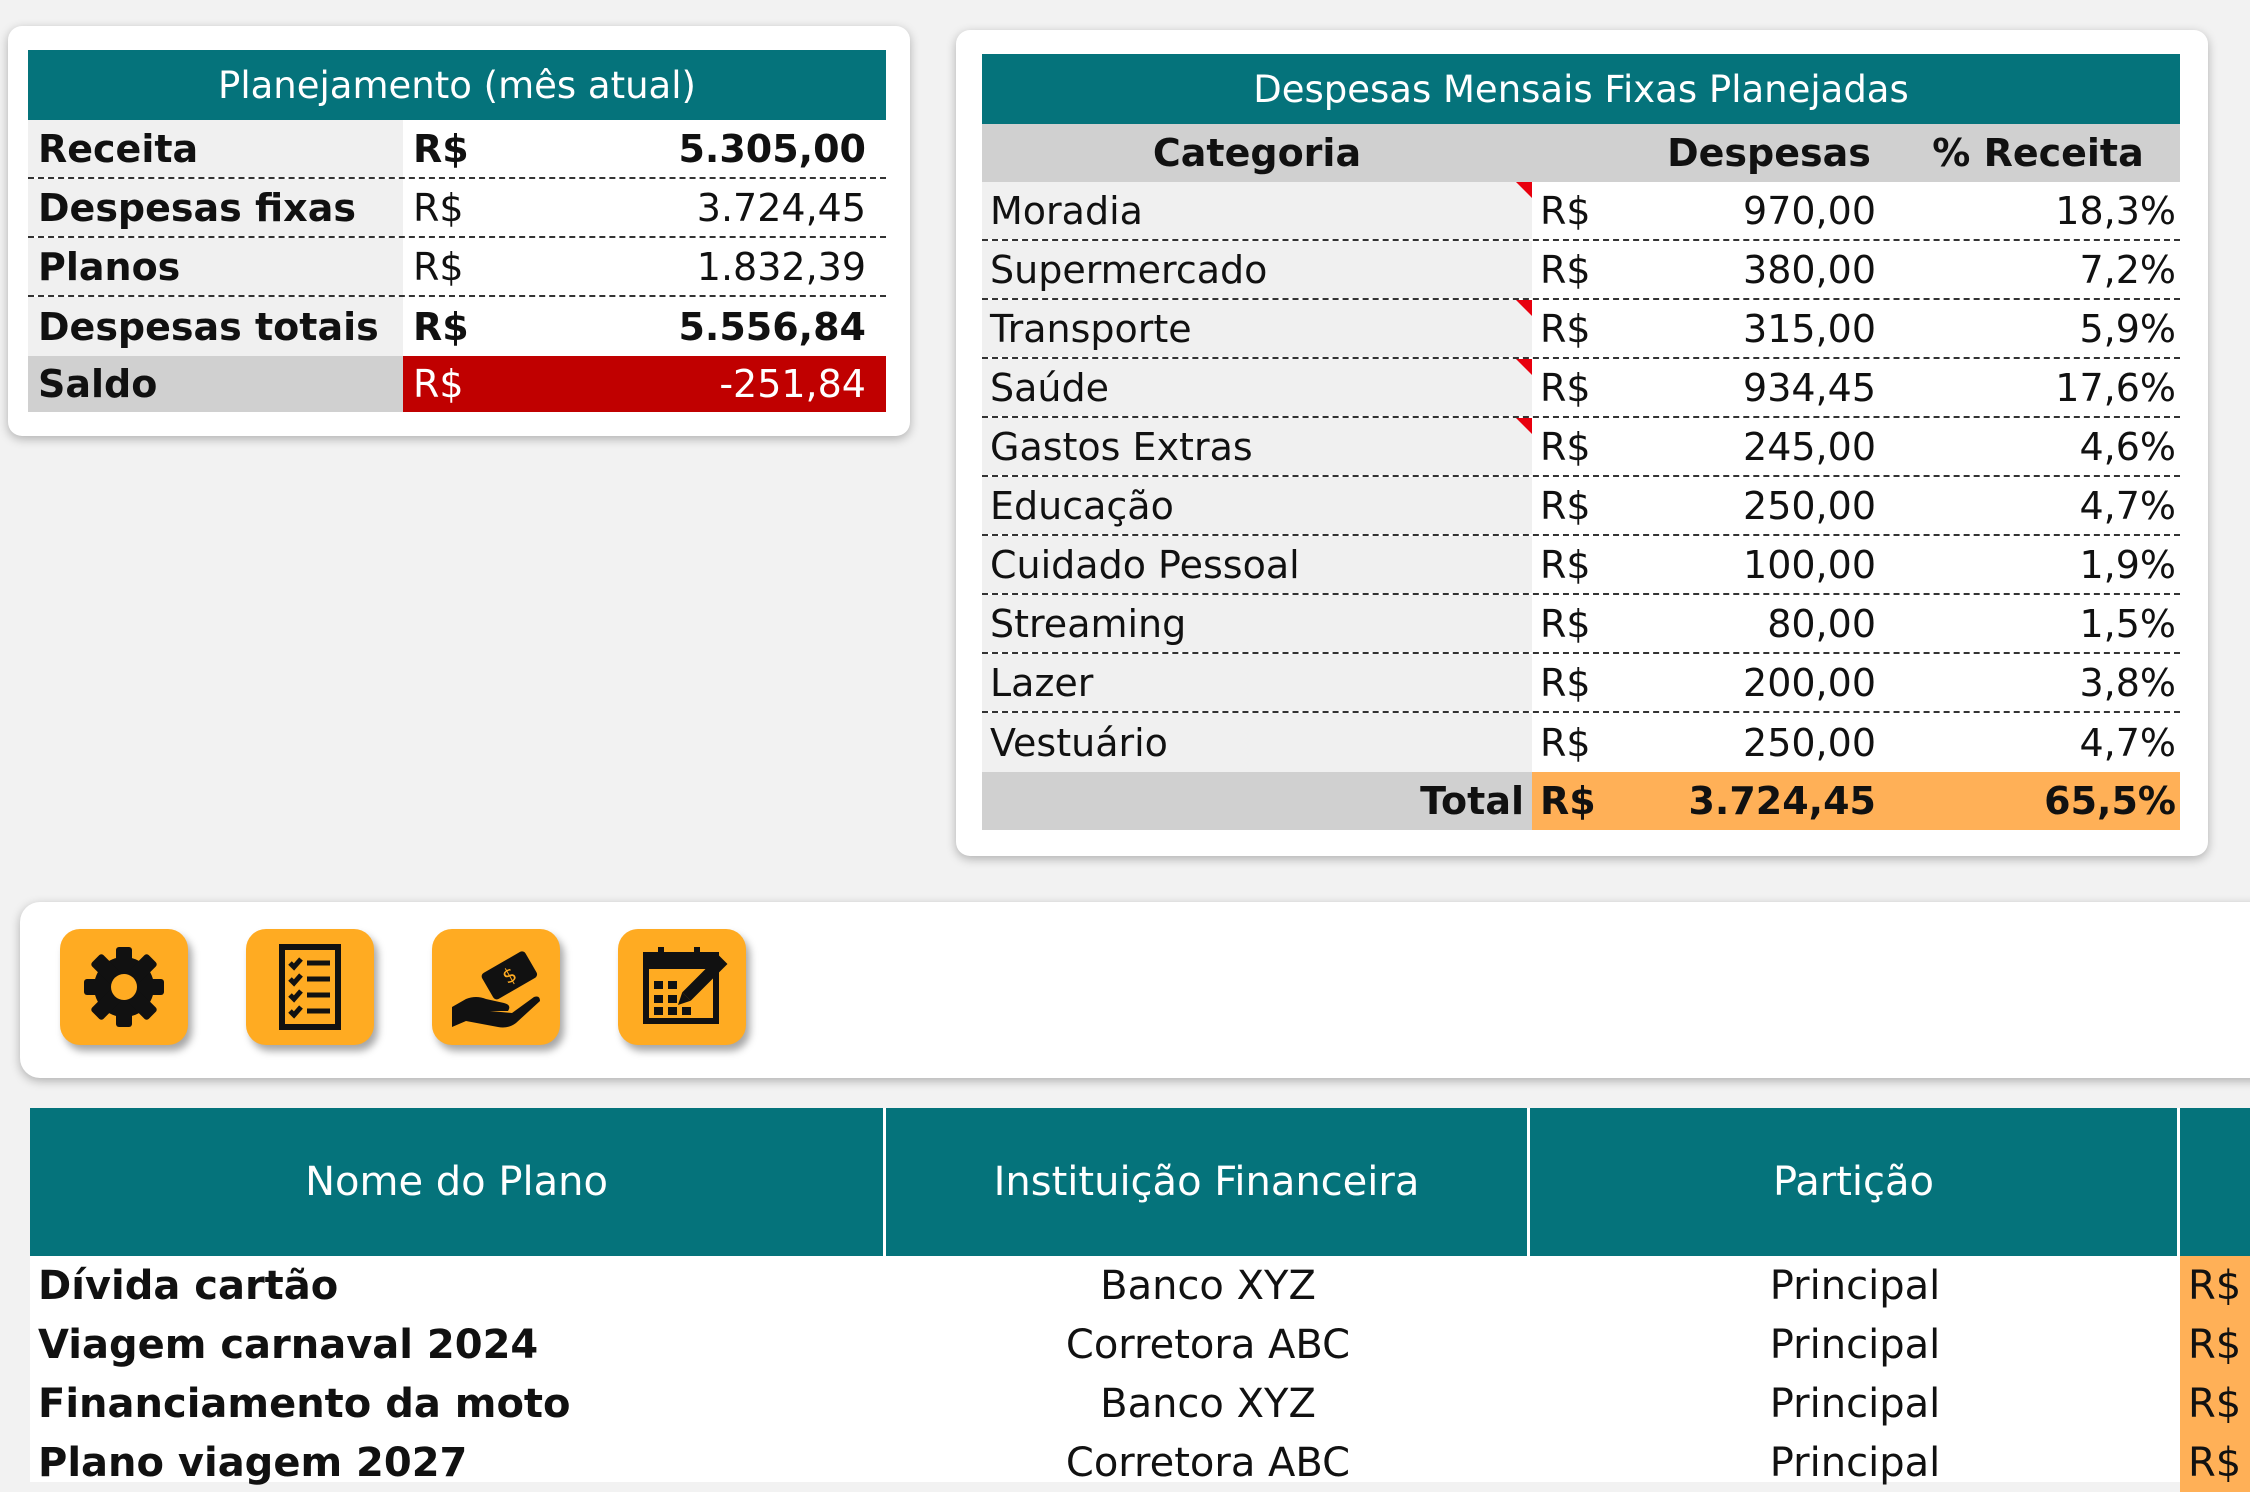 This screenshot has height=1492, width=2250. I want to click on expense-category-label: Vestuário, so click(1079, 742).